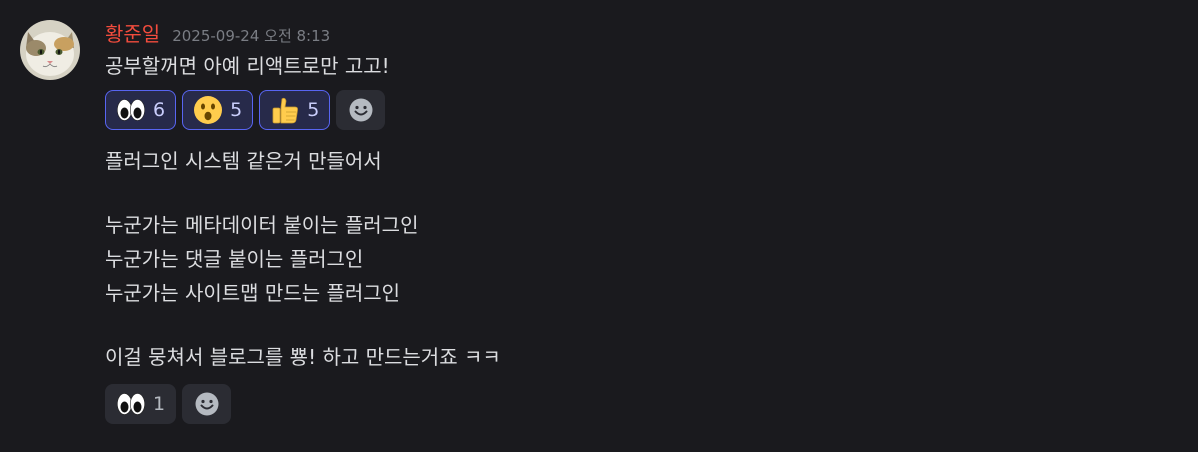 This screenshot has height=452, width=1198. Describe the element at coordinates (303, 357) in the screenshot. I see `message-line: 이걸 뭉쳐서 블로그를 뿅! 하고 만드는거죠 ㅋㅋ` at that location.